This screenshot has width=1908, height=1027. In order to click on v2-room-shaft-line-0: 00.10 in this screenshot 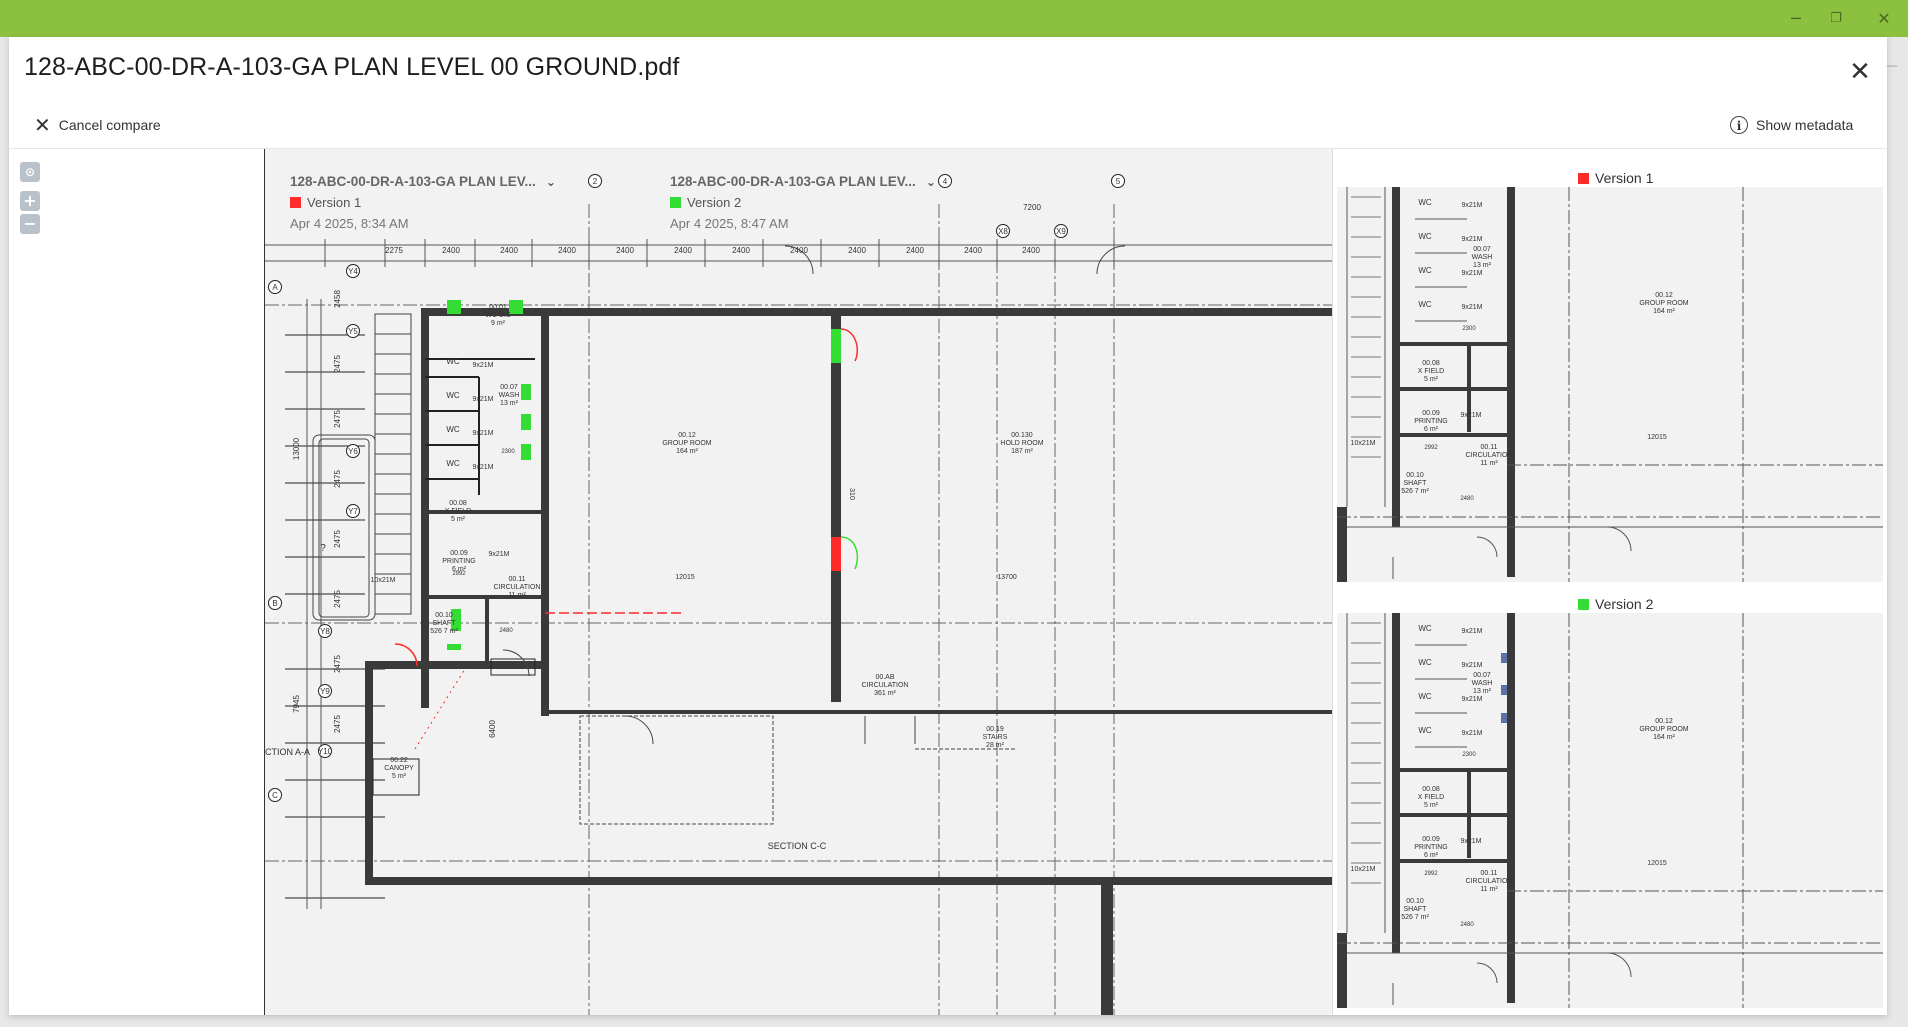, I will do `click(1415, 901)`.